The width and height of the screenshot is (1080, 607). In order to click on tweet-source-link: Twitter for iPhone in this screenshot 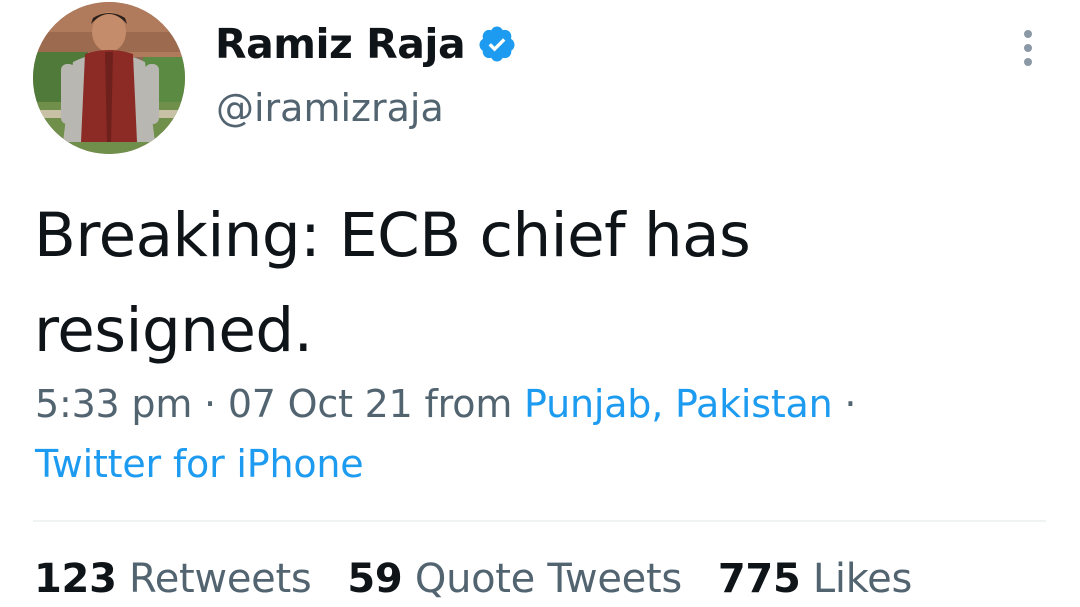, I will do `click(199, 464)`.